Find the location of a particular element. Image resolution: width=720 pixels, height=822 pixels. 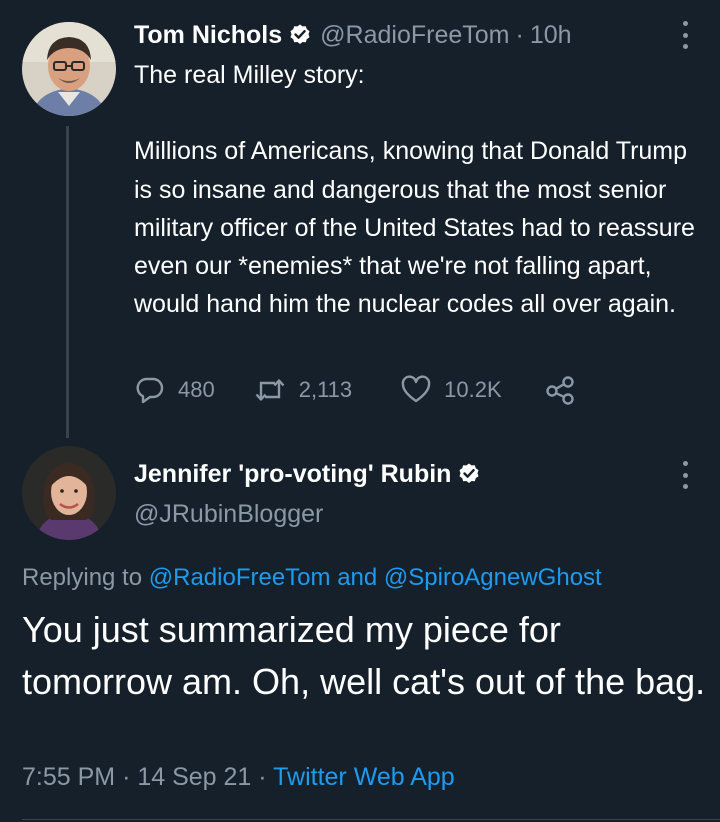

tweet-paragraph: The real Milley story: is located at coordinates (249, 75).